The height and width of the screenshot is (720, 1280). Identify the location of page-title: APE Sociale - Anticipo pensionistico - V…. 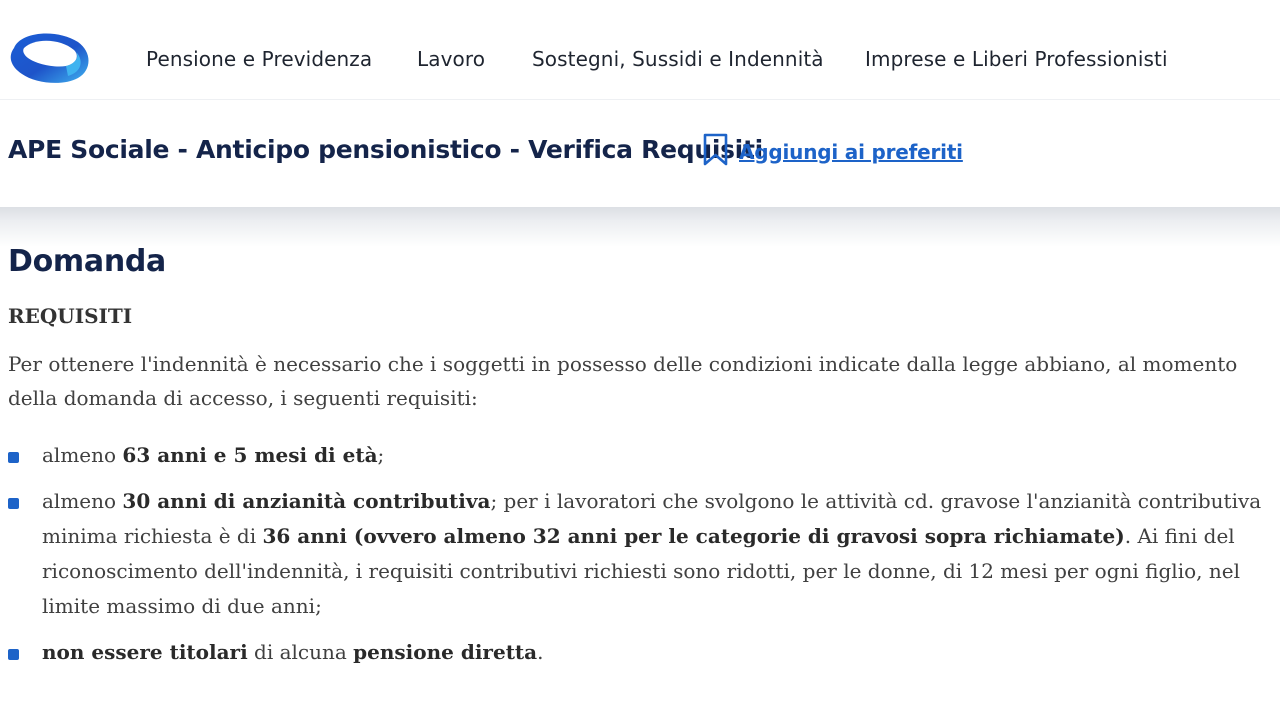
(385, 149).